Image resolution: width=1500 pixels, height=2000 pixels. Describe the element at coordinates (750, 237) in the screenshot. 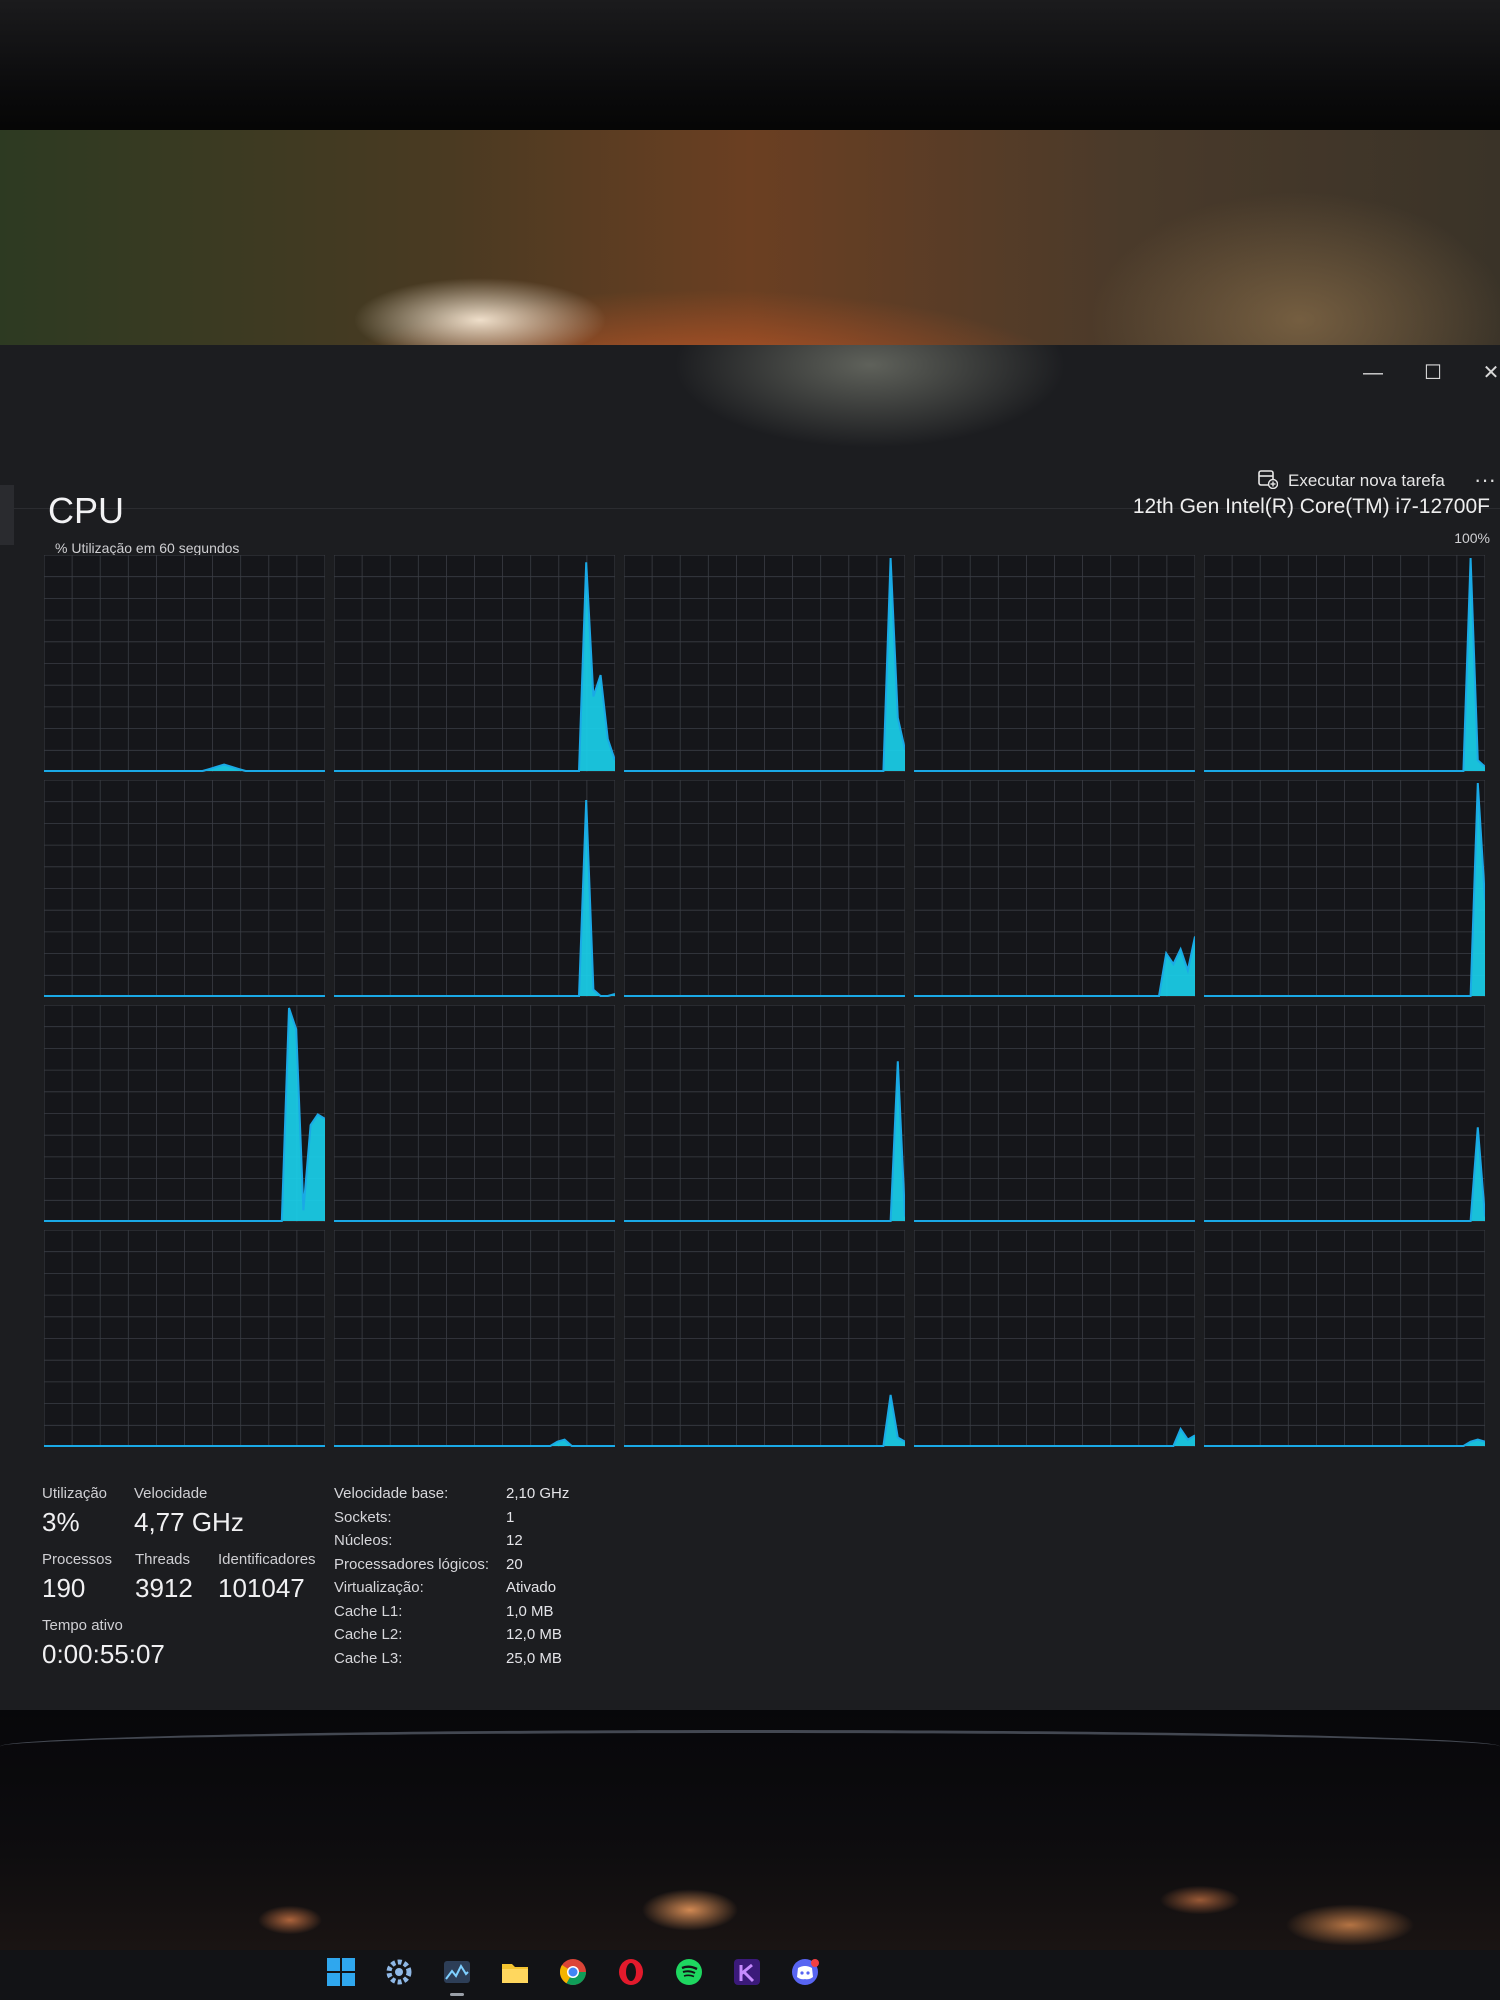

I see `desktop-wallpaper` at that location.